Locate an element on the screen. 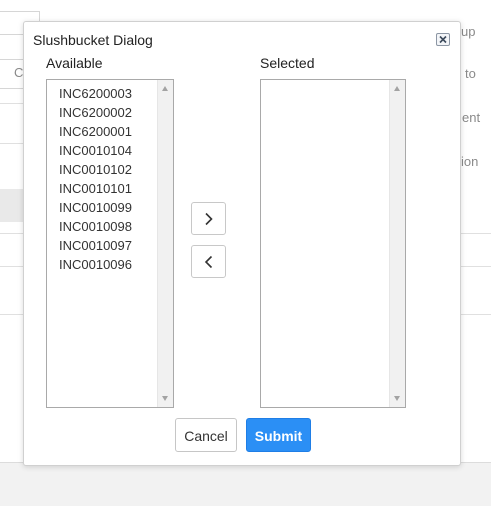  chevron-left-icon is located at coordinates (208, 262).